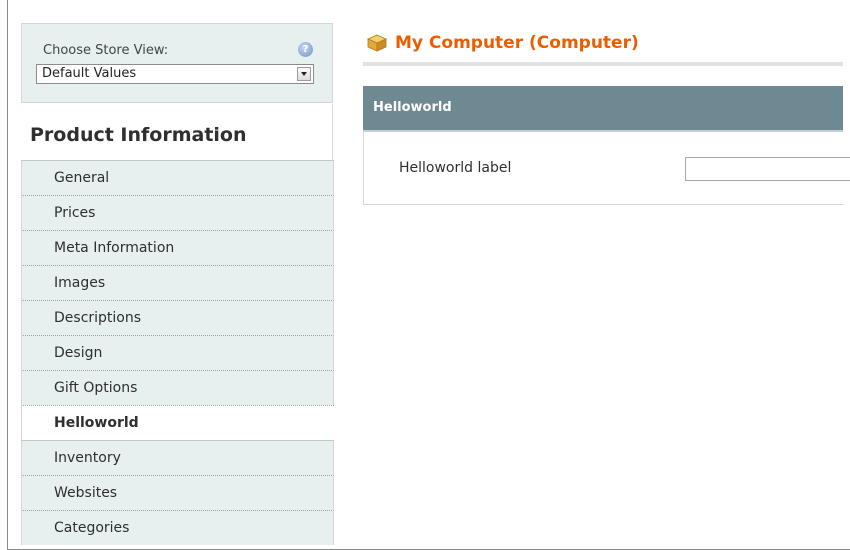  What do you see at coordinates (177, 247) in the screenshot?
I see `tab-meta-information: Meta Information` at bounding box center [177, 247].